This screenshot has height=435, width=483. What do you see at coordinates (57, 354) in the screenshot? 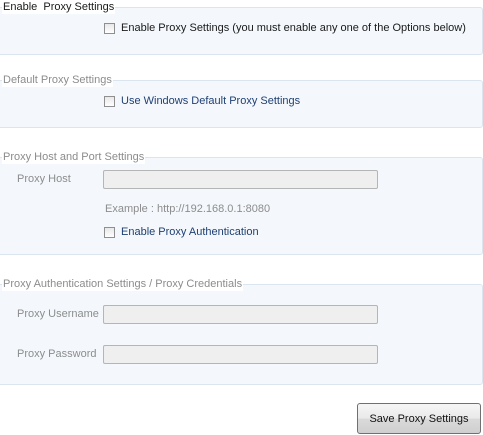
I see `proxy-password-label: Proxy Password` at bounding box center [57, 354].